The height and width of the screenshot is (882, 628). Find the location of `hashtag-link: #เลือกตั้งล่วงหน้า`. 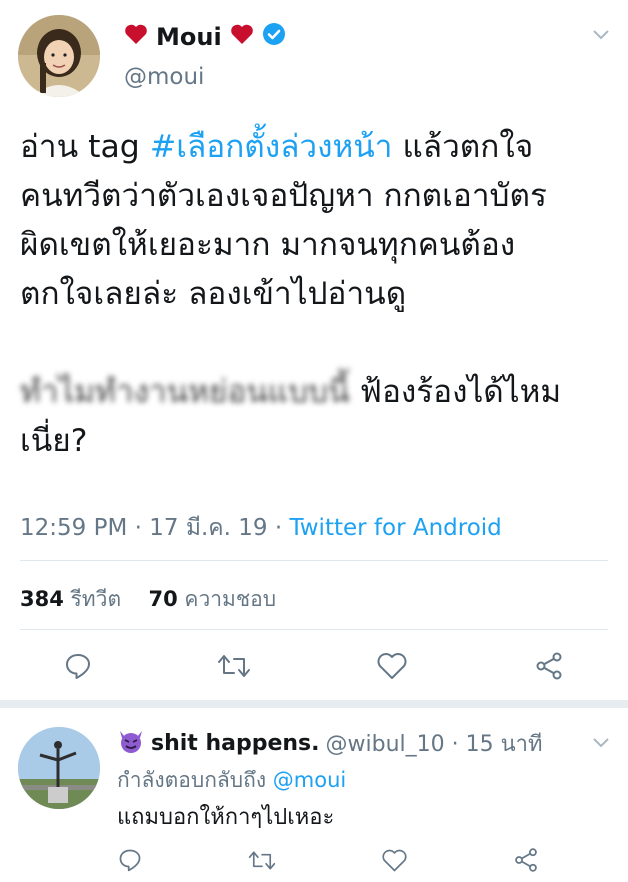

hashtag-link: #เลือกตั้งล่วงหน้า is located at coordinates (271, 147).